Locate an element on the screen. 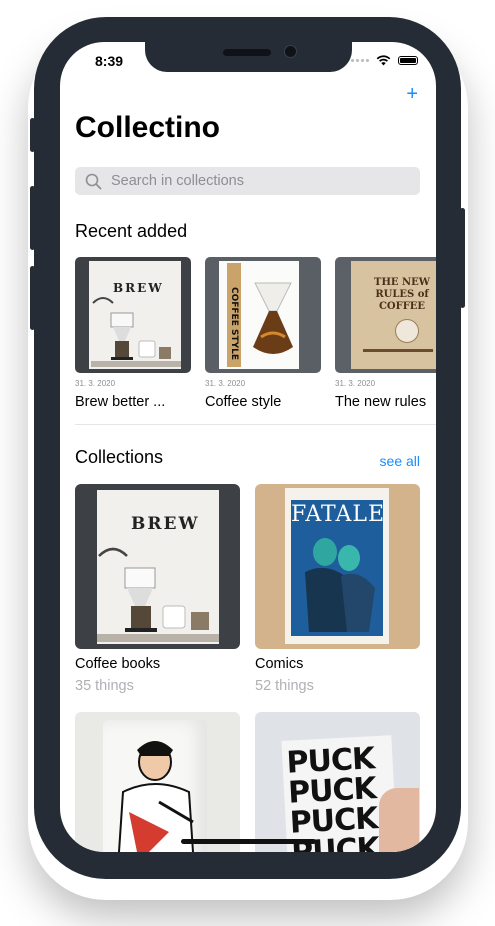  section-divider is located at coordinates (255, 424).